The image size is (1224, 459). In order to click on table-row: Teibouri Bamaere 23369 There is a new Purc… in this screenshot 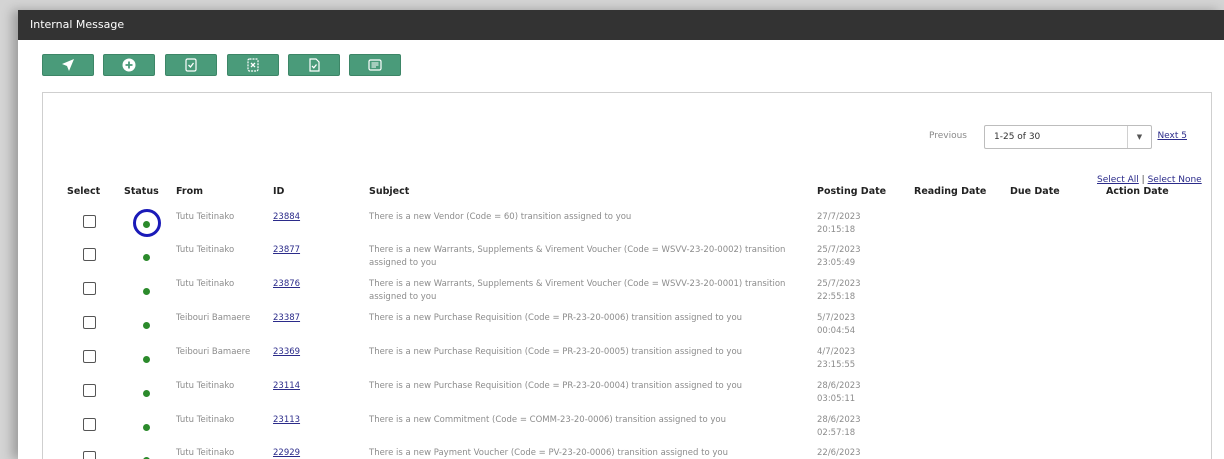, I will do `click(627, 363)`.